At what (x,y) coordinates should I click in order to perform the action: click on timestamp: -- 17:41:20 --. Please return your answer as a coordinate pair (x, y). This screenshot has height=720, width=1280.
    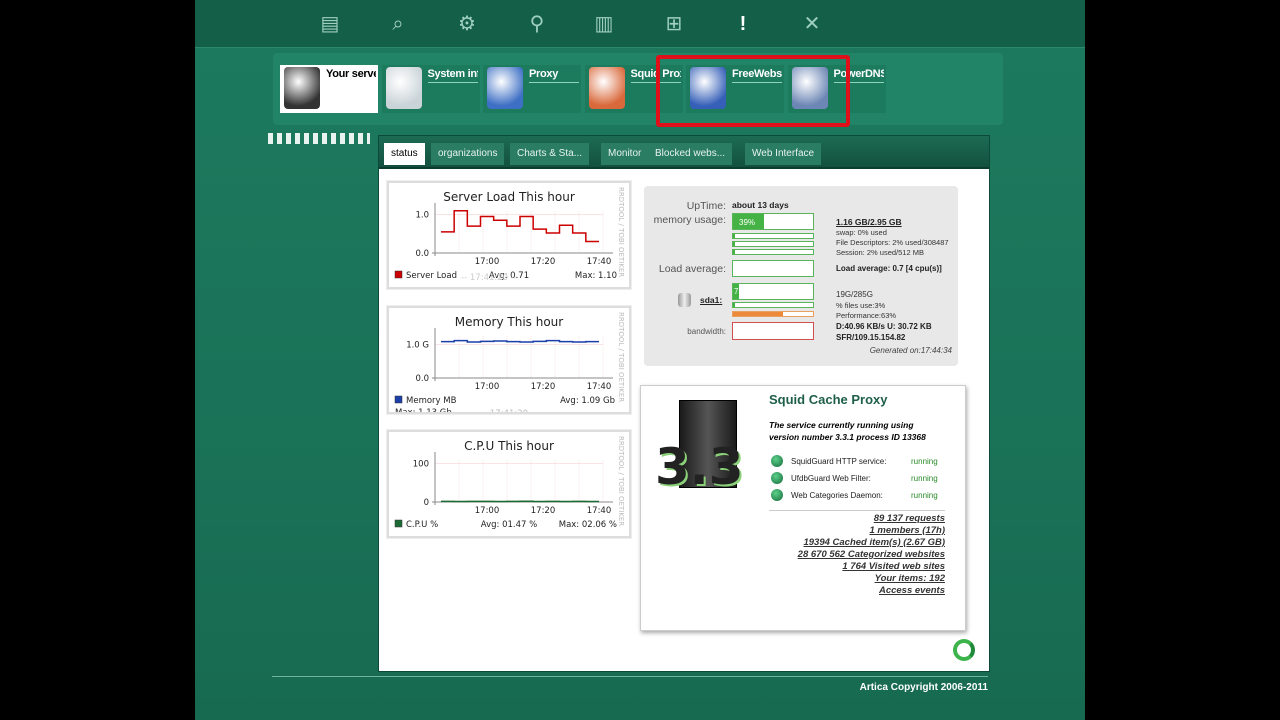
    Looking at the image, I should click on (489, 278).